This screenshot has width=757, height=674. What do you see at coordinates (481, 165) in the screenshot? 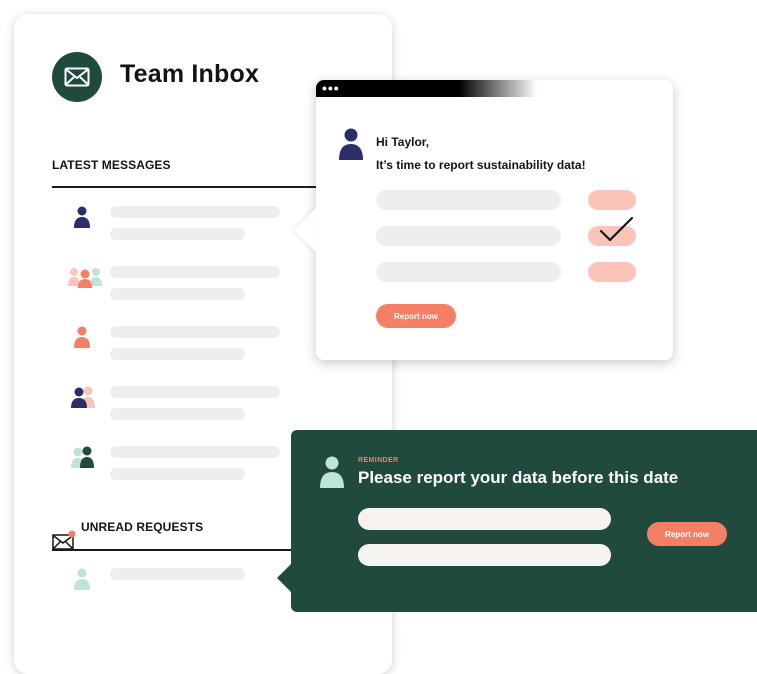
I see `message-text: It’s time to report sustainability data!` at bounding box center [481, 165].